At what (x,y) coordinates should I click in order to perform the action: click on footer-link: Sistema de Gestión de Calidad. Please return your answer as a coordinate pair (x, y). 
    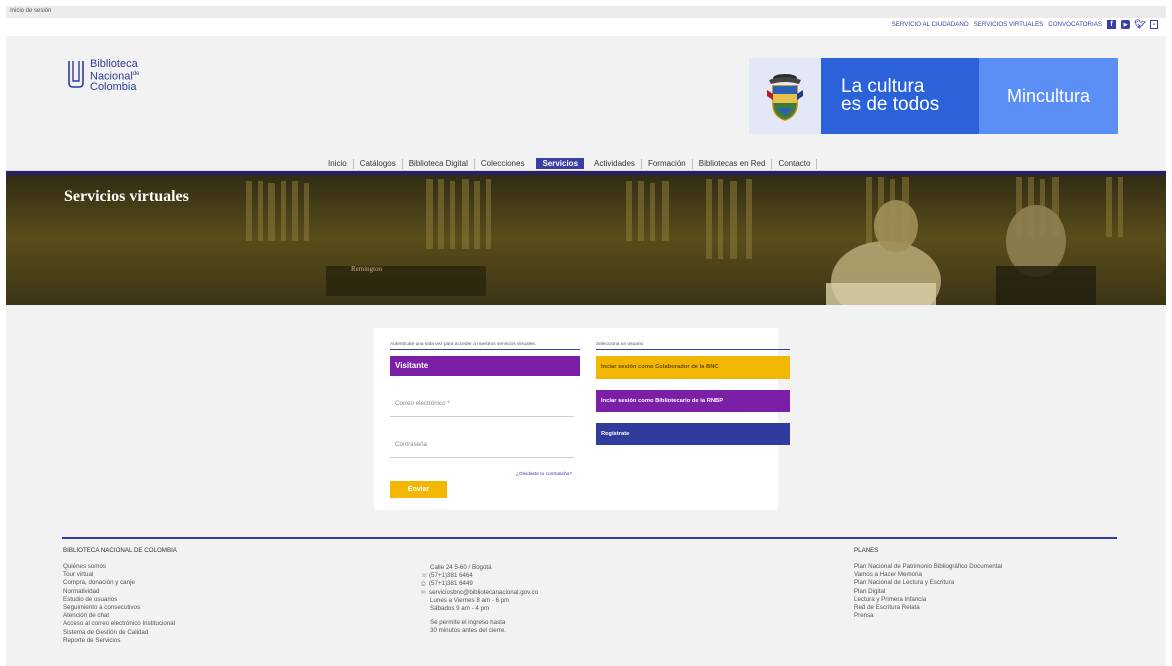
    Looking at the image, I should click on (119, 633).